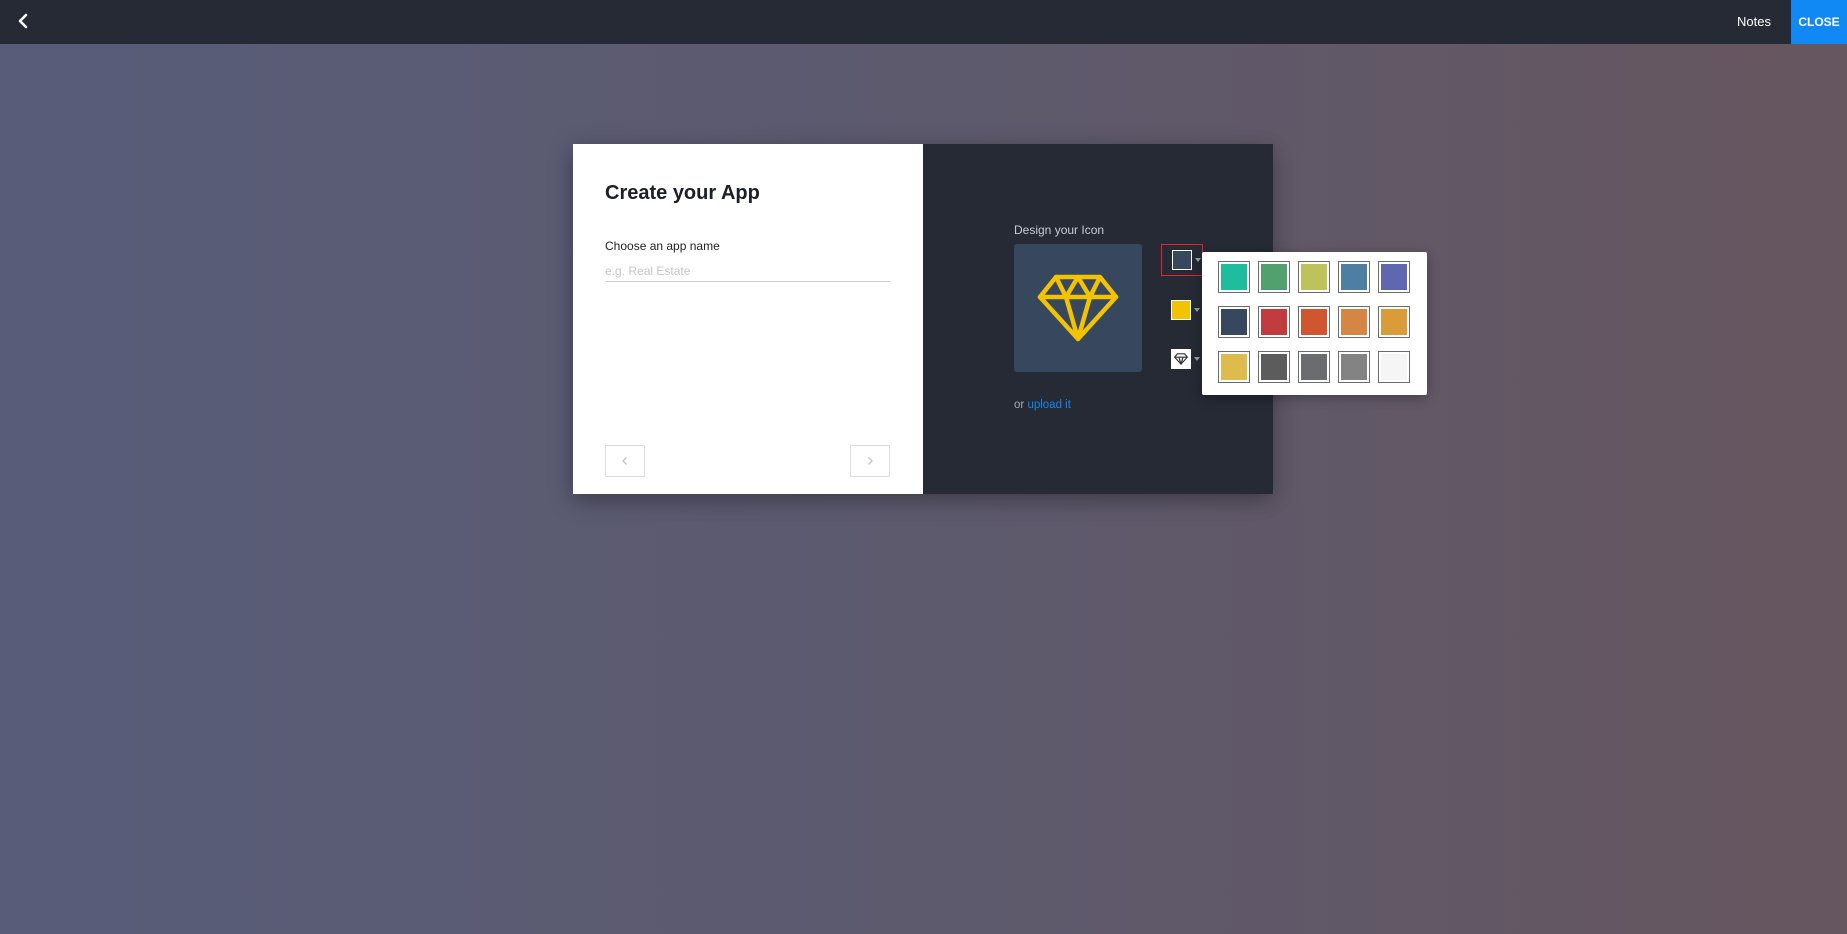 This screenshot has width=1847, height=934. Describe the element at coordinates (1048, 405) in the screenshot. I see `upload-link: upload it` at that location.